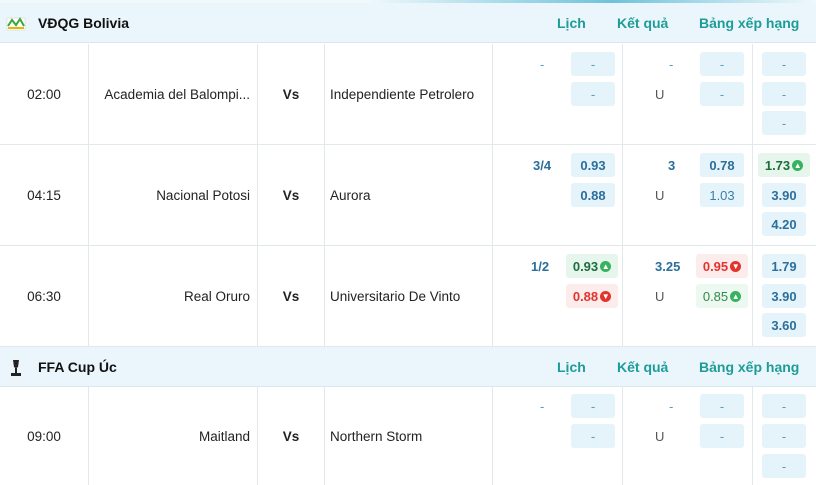  Describe the element at coordinates (668, 266) in the screenshot. I see `total-line: 3.25` at that location.